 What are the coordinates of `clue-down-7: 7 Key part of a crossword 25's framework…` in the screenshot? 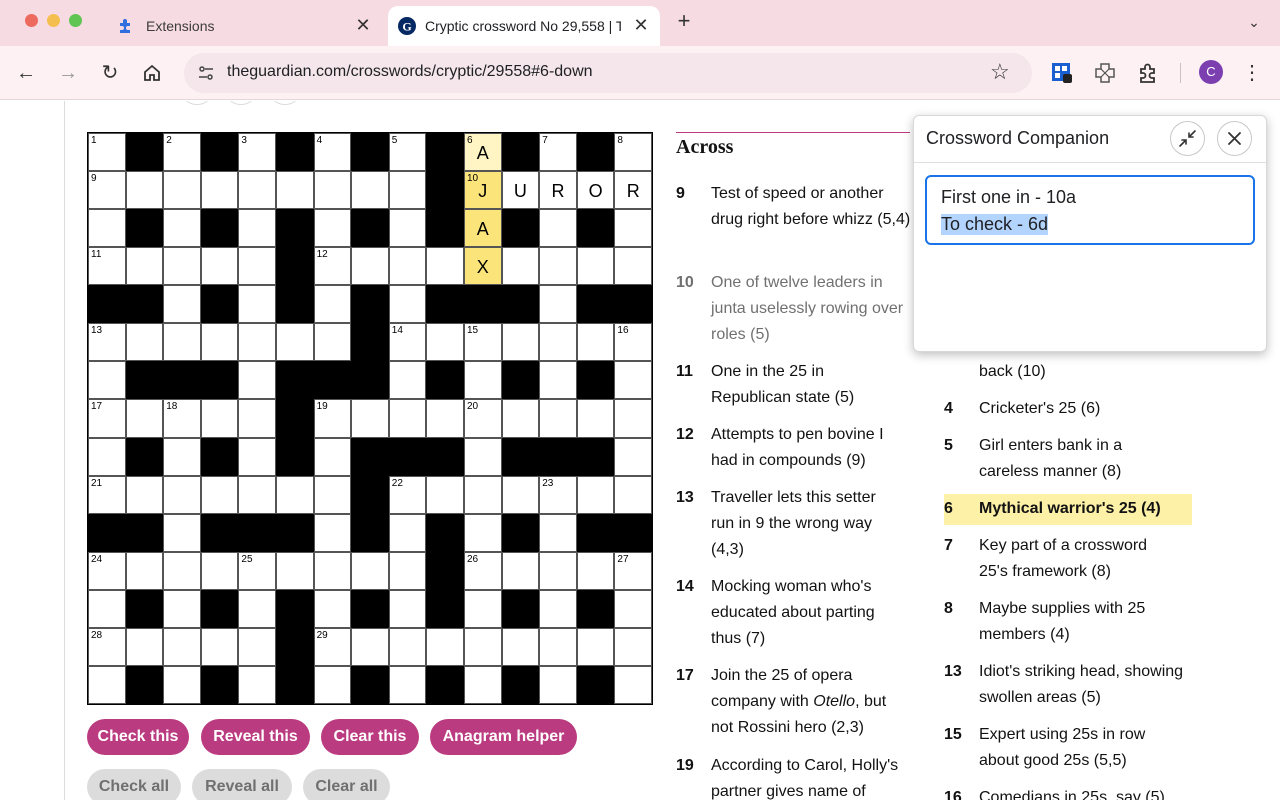 It's located at (1068, 560).